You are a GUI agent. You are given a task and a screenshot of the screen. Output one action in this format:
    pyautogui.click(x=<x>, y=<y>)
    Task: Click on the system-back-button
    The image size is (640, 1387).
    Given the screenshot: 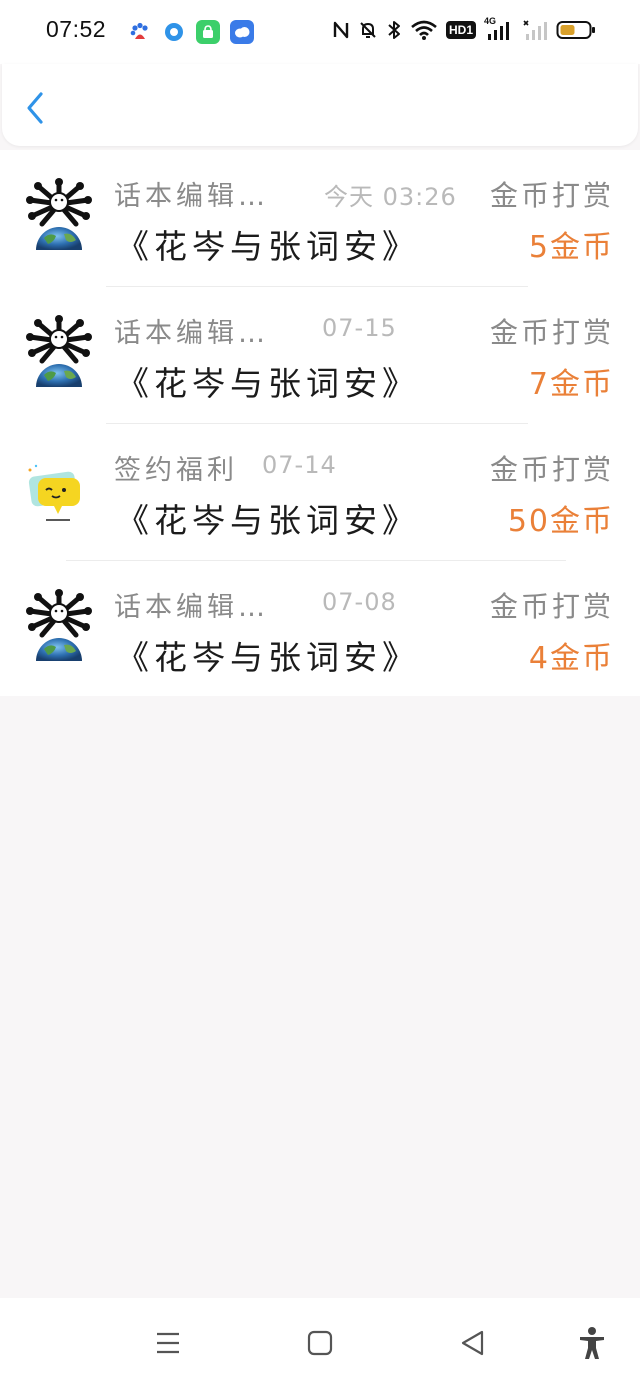 What is the action you would take?
    pyautogui.click(x=473, y=1343)
    